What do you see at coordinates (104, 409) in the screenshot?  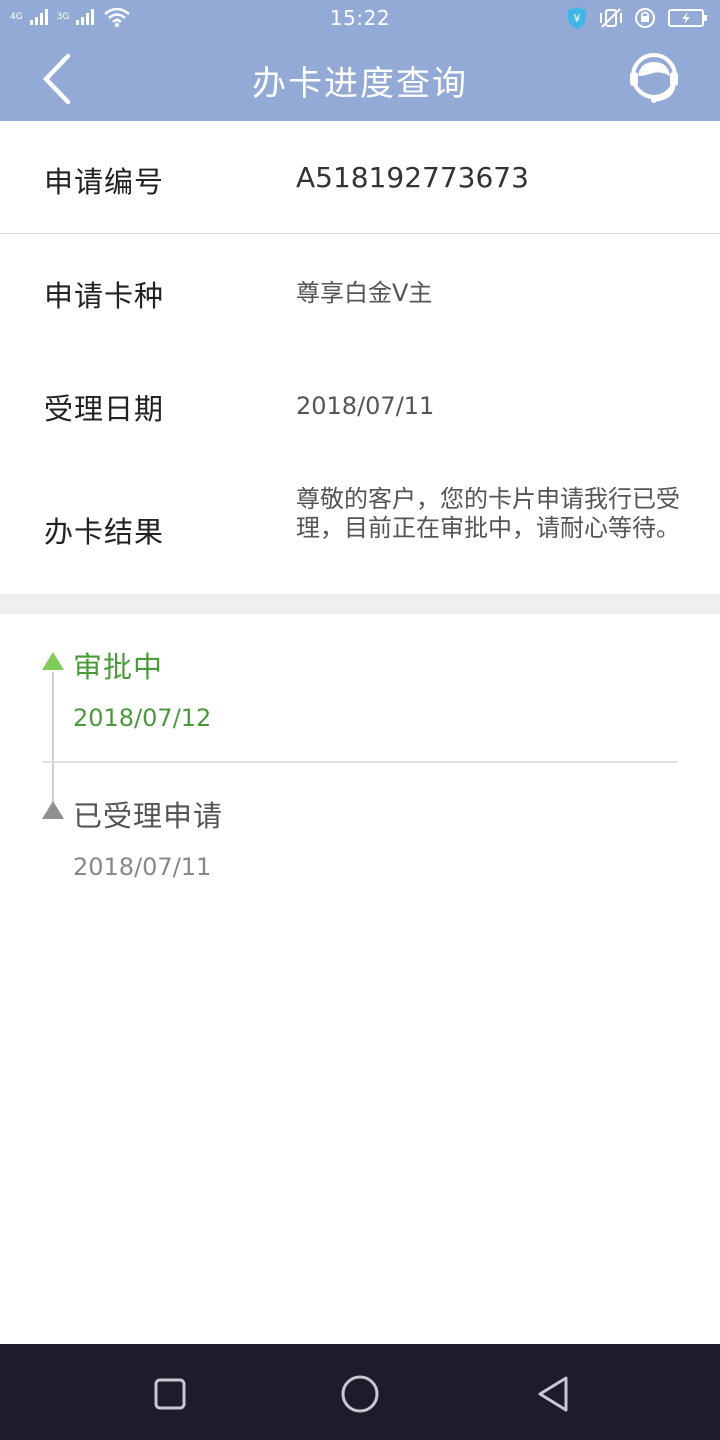 I see `accept-date-label: 受理日期` at bounding box center [104, 409].